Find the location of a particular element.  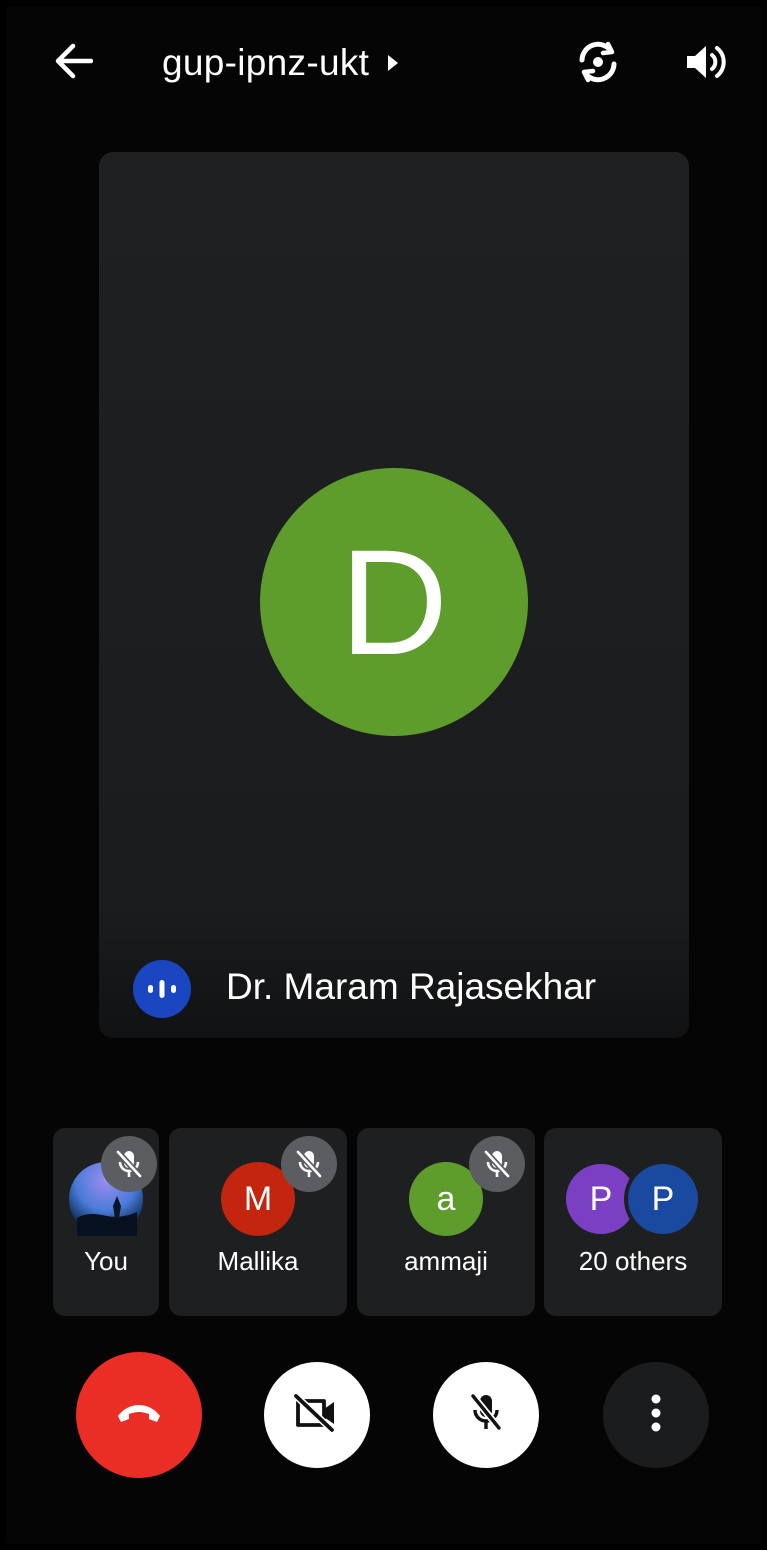

end-call-button is located at coordinates (139, 1415).